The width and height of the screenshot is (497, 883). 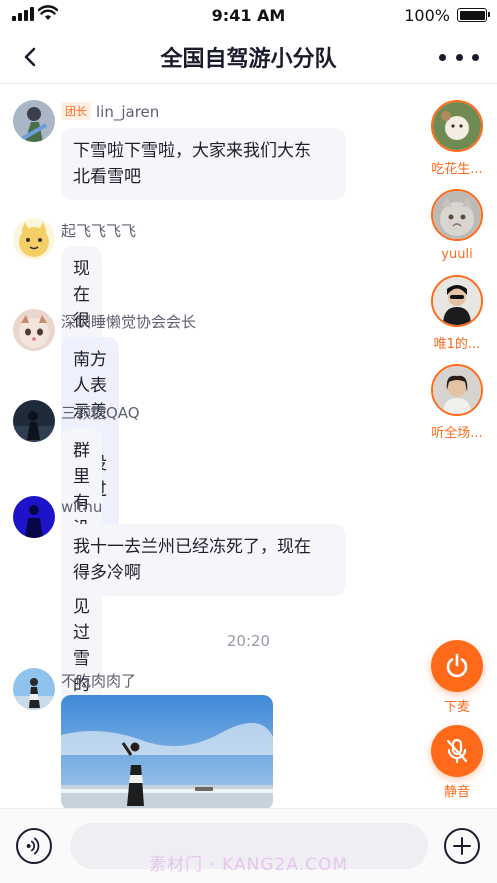 I want to click on battery-icon, so click(x=473, y=15).